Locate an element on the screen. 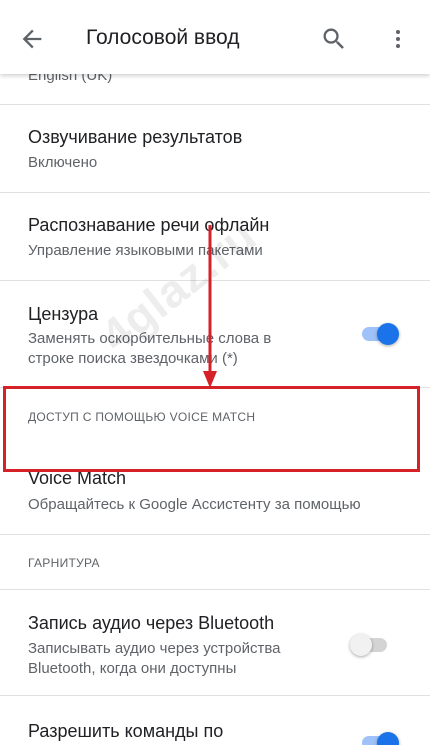 This screenshot has height=745, width=430. annotation-arrow is located at coordinates (210, 306).